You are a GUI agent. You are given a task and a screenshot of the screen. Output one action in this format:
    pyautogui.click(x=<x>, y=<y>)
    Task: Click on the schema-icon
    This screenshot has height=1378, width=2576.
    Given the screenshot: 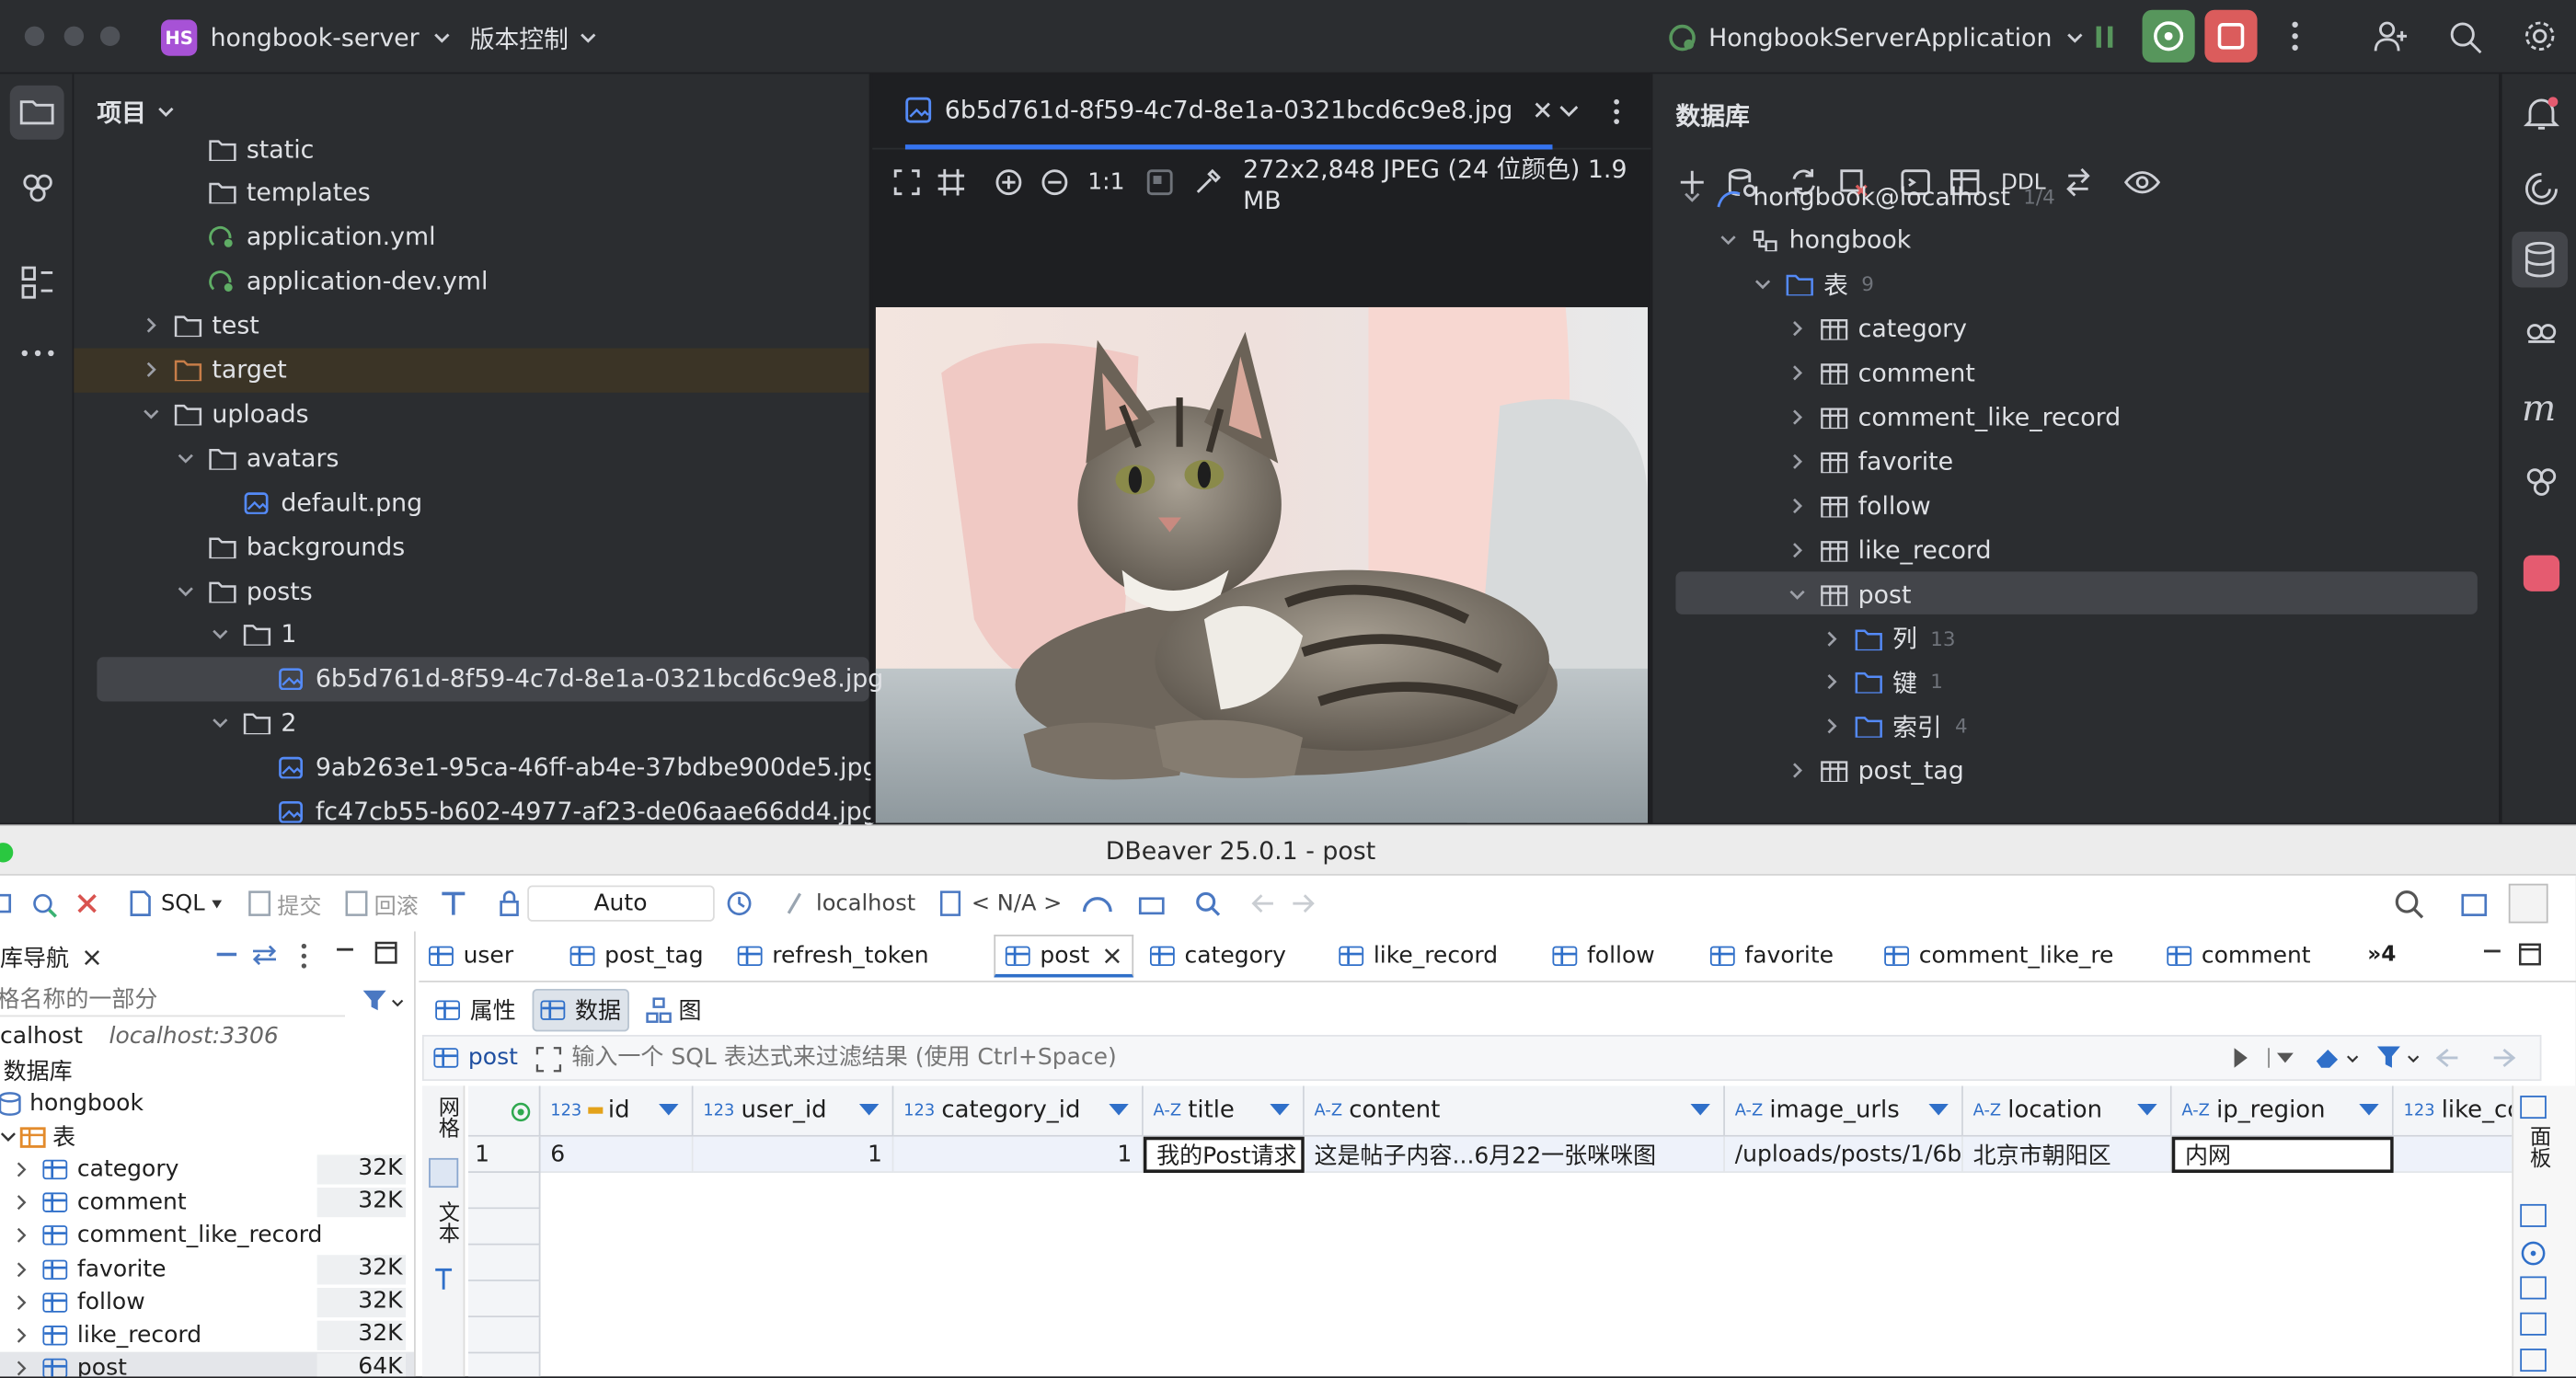 What is the action you would take?
    pyautogui.click(x=951, y=903)
    